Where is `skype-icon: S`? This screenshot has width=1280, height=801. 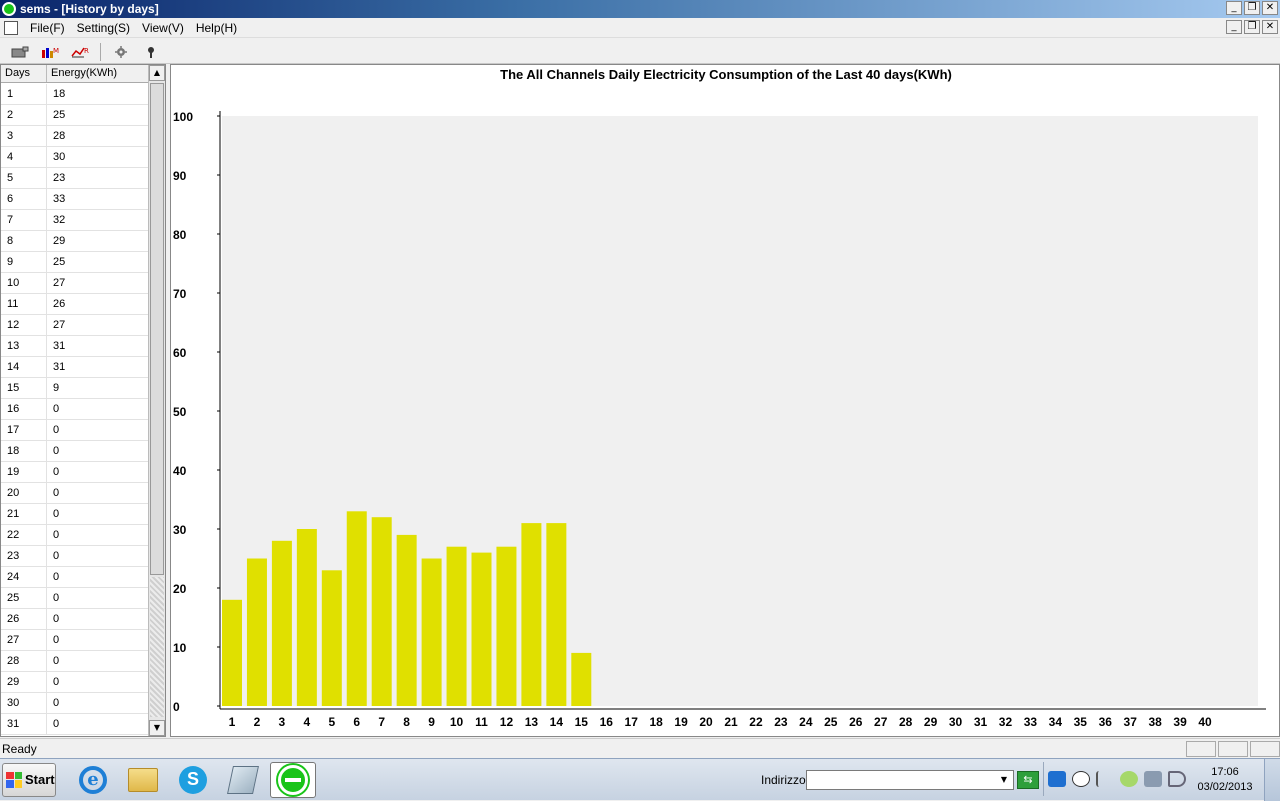
skype-icon: S is located at coordinates (193, 779).